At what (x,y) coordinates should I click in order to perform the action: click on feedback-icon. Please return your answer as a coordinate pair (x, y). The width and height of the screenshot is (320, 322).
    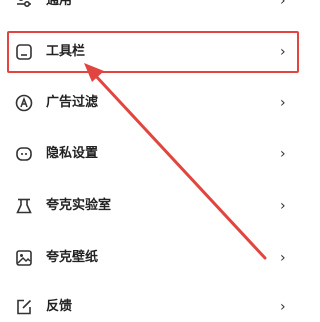
    Looking at the image, I should click on (24, 307).